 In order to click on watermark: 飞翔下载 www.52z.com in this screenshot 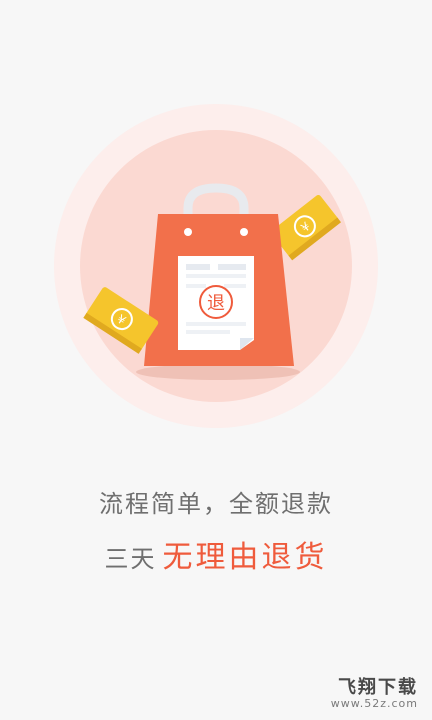, I will do `click(374, 694)`.